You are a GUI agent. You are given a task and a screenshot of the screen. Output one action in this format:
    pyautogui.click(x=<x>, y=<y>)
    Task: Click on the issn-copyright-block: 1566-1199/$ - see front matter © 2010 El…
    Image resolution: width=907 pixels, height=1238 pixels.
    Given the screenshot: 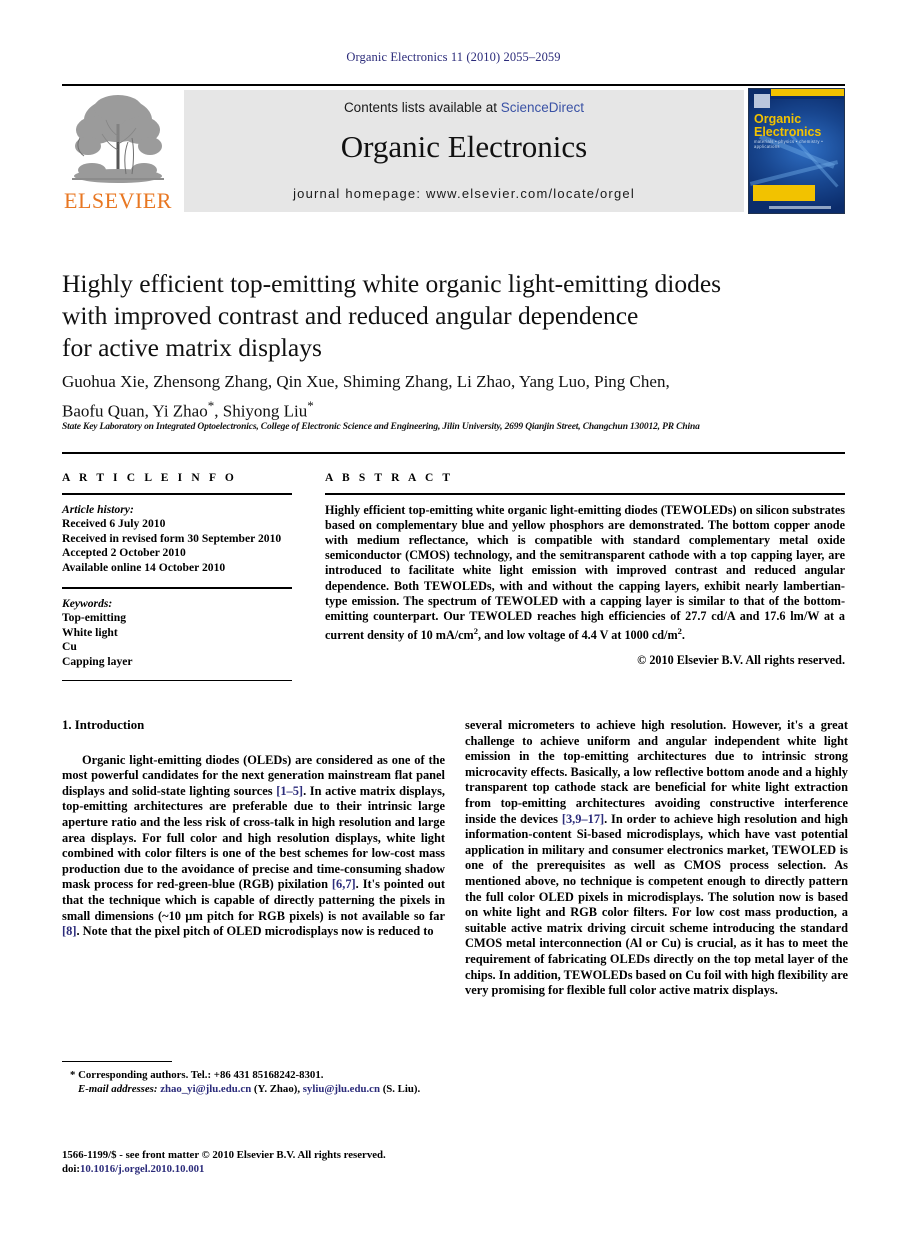 What is the action you would take?
    pyautogui.click(x=262, y=1162)
    